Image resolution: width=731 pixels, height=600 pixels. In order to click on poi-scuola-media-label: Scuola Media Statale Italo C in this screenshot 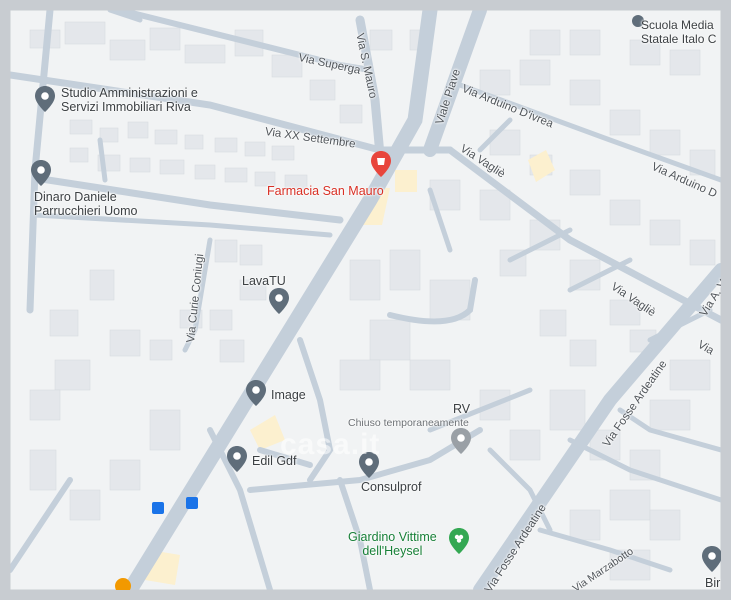, I will do `click(678, 32)`.